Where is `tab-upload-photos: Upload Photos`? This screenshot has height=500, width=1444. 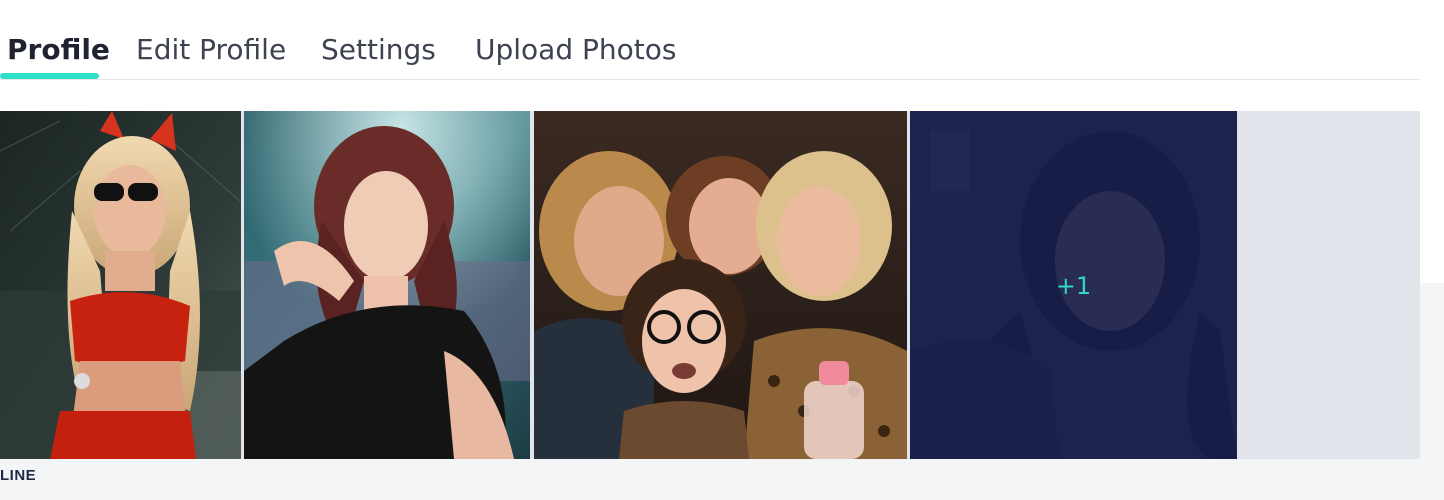 tab-upload-photos: Upload Photos is located at coordinates (575, 50).